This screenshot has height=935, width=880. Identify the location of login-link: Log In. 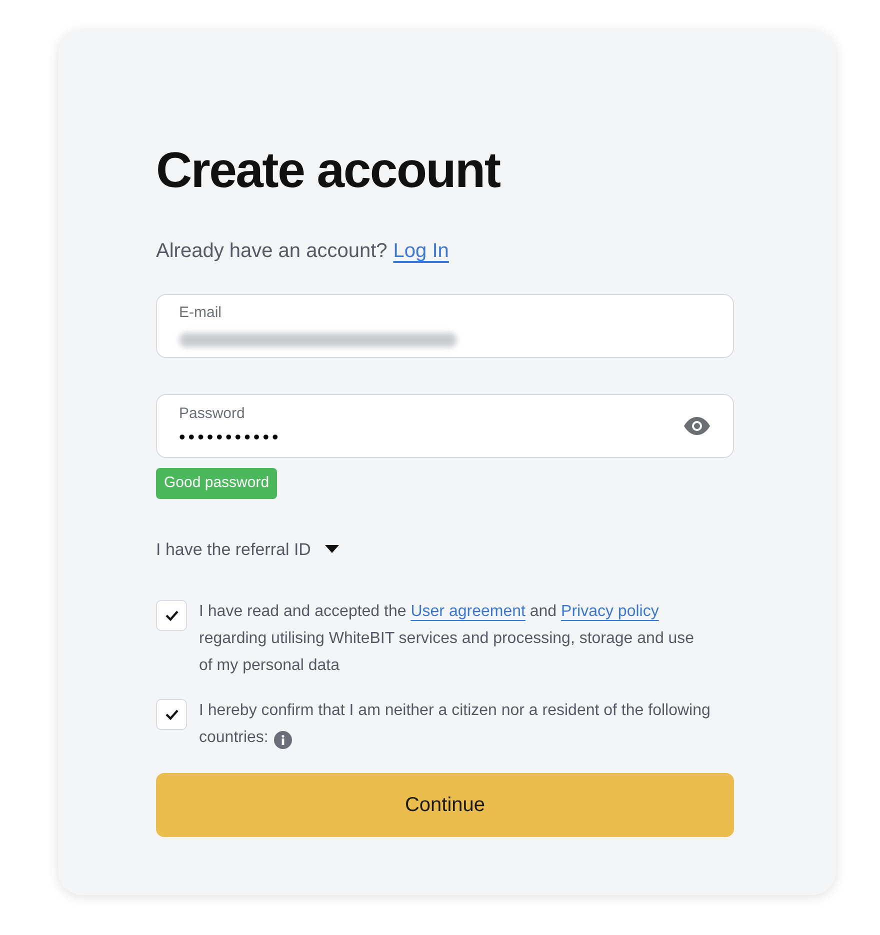
(421, 251).